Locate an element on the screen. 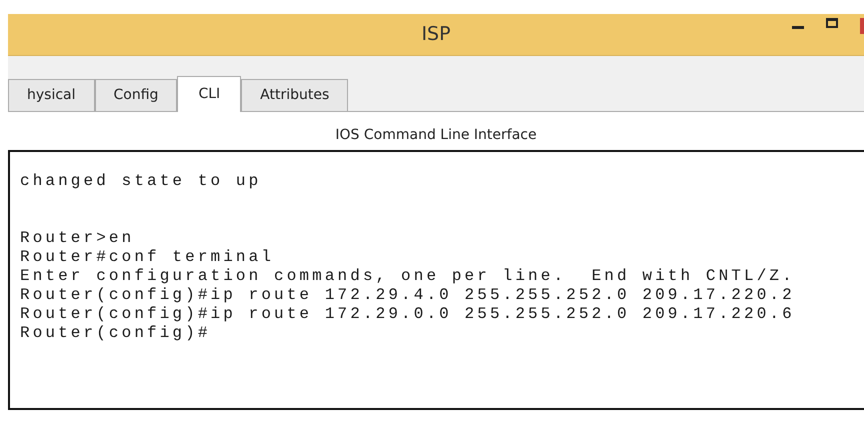 This screenshot has width=864, height=426. close-button is located at coordinates (862, 26).